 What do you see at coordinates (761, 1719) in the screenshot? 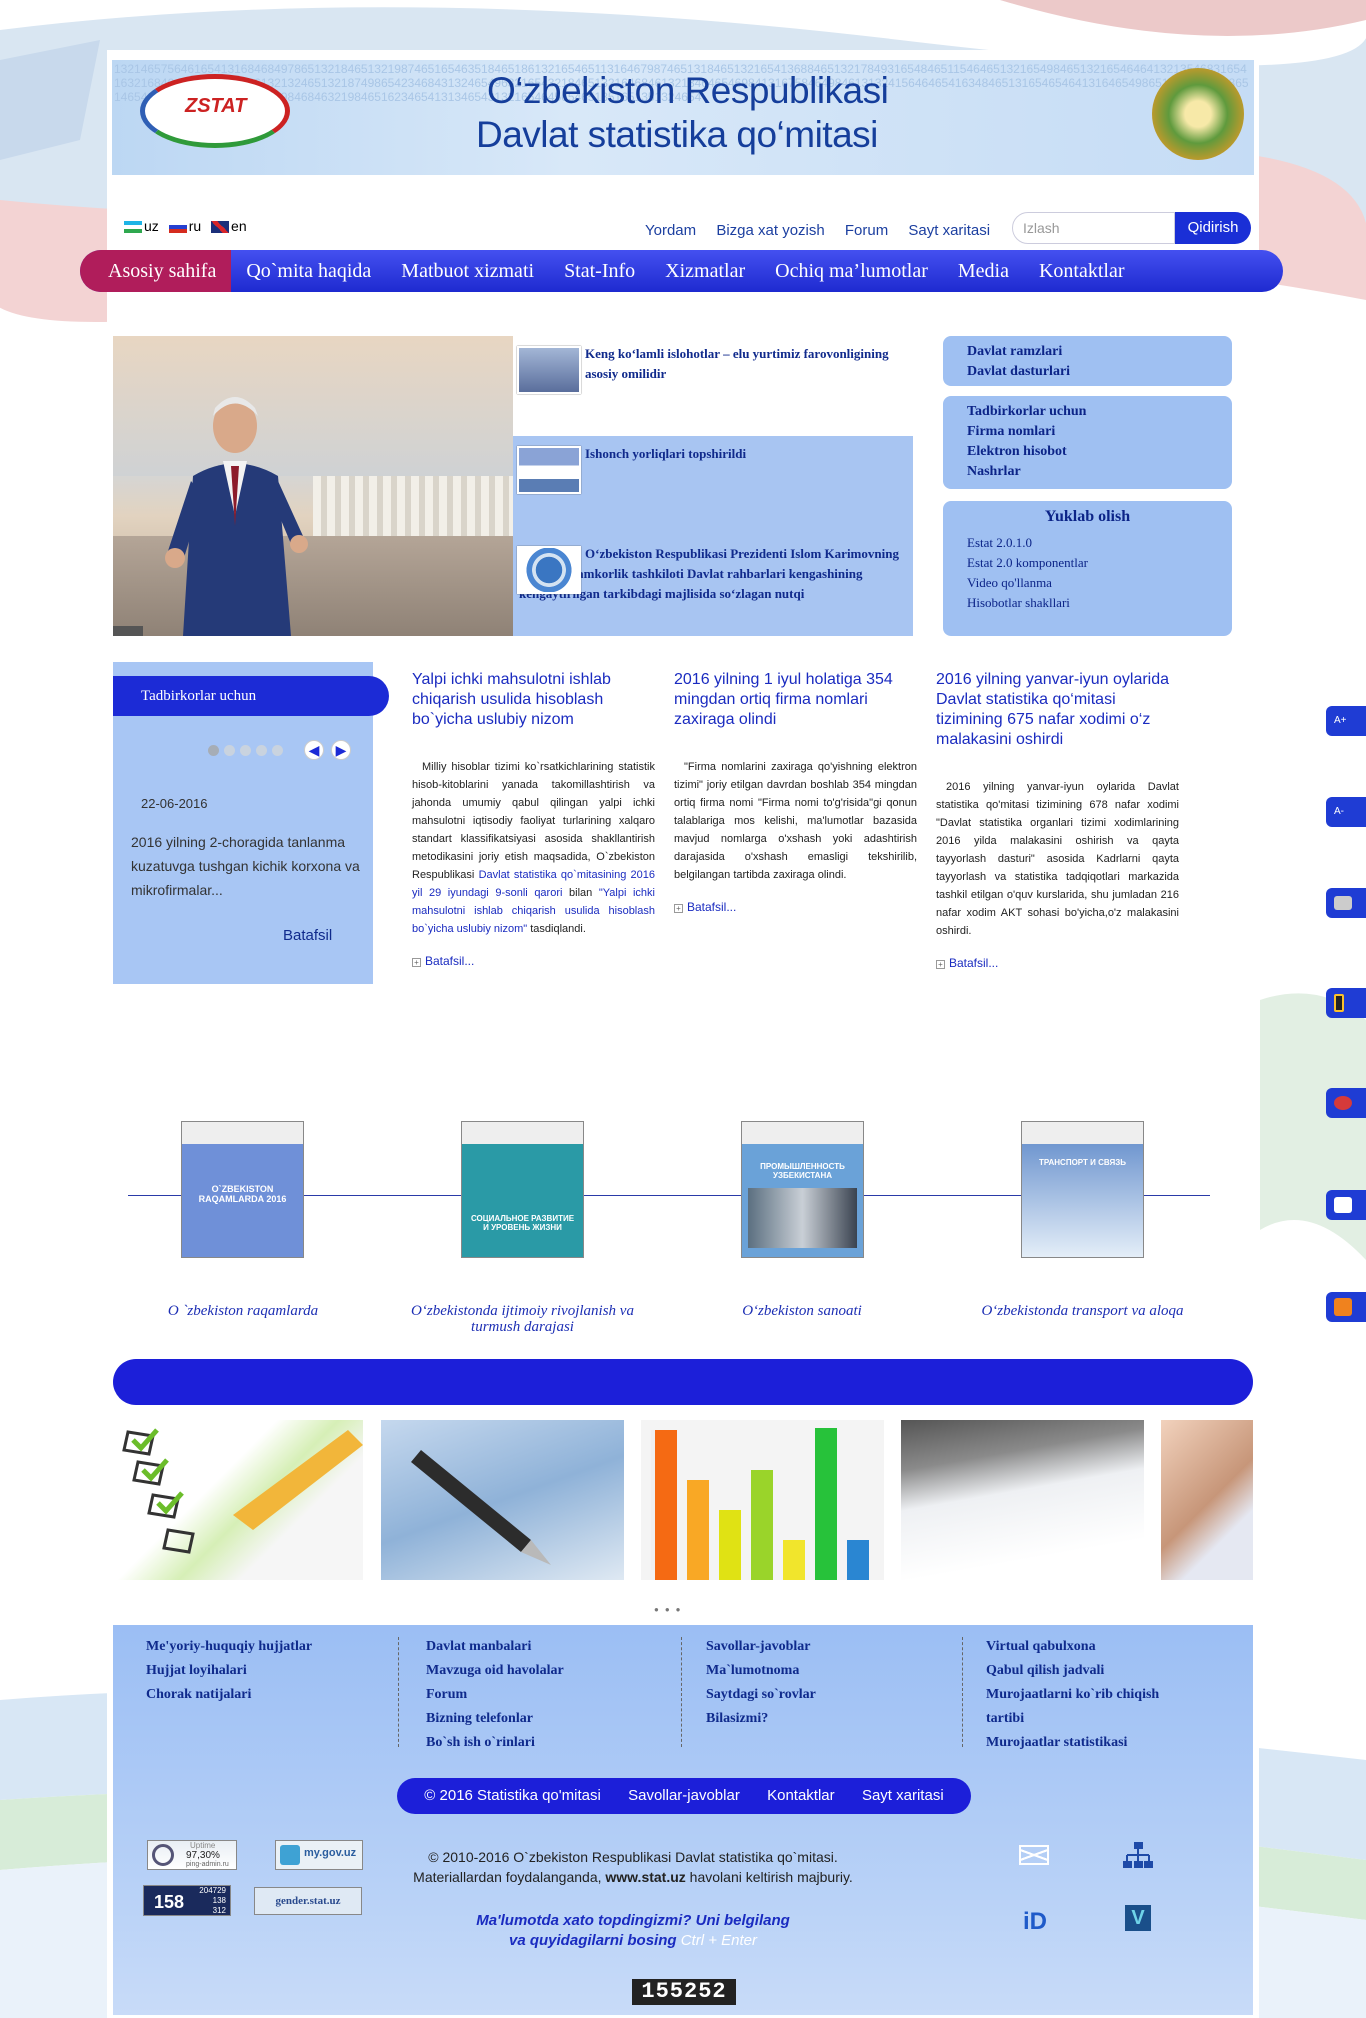
I see `footer-link: Bilasizmi?` at bounding box center [761, 1719].